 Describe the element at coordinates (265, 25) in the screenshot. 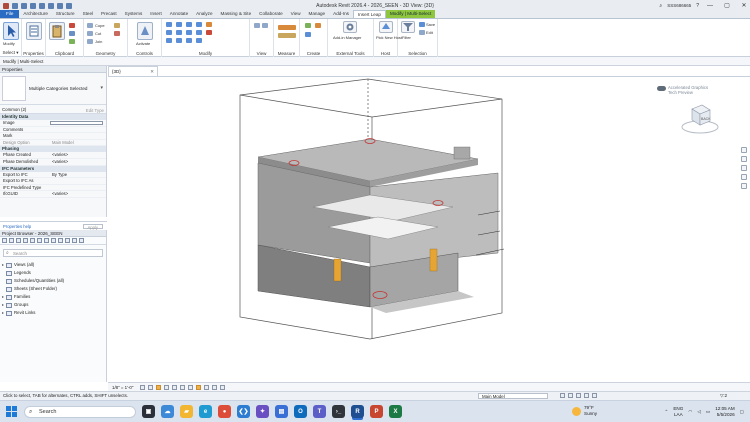

I see `override-graphics-icon` at that location.